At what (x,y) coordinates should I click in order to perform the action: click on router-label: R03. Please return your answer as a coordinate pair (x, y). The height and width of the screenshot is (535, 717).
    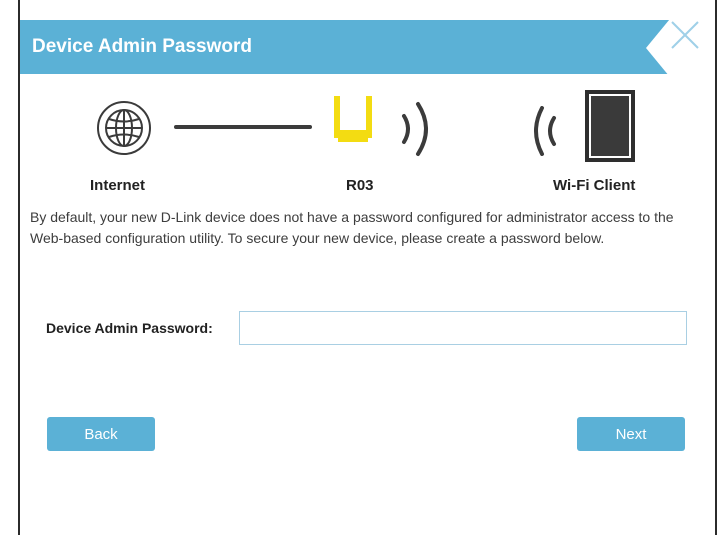
    Looking at the image, I should click on (360, 185).